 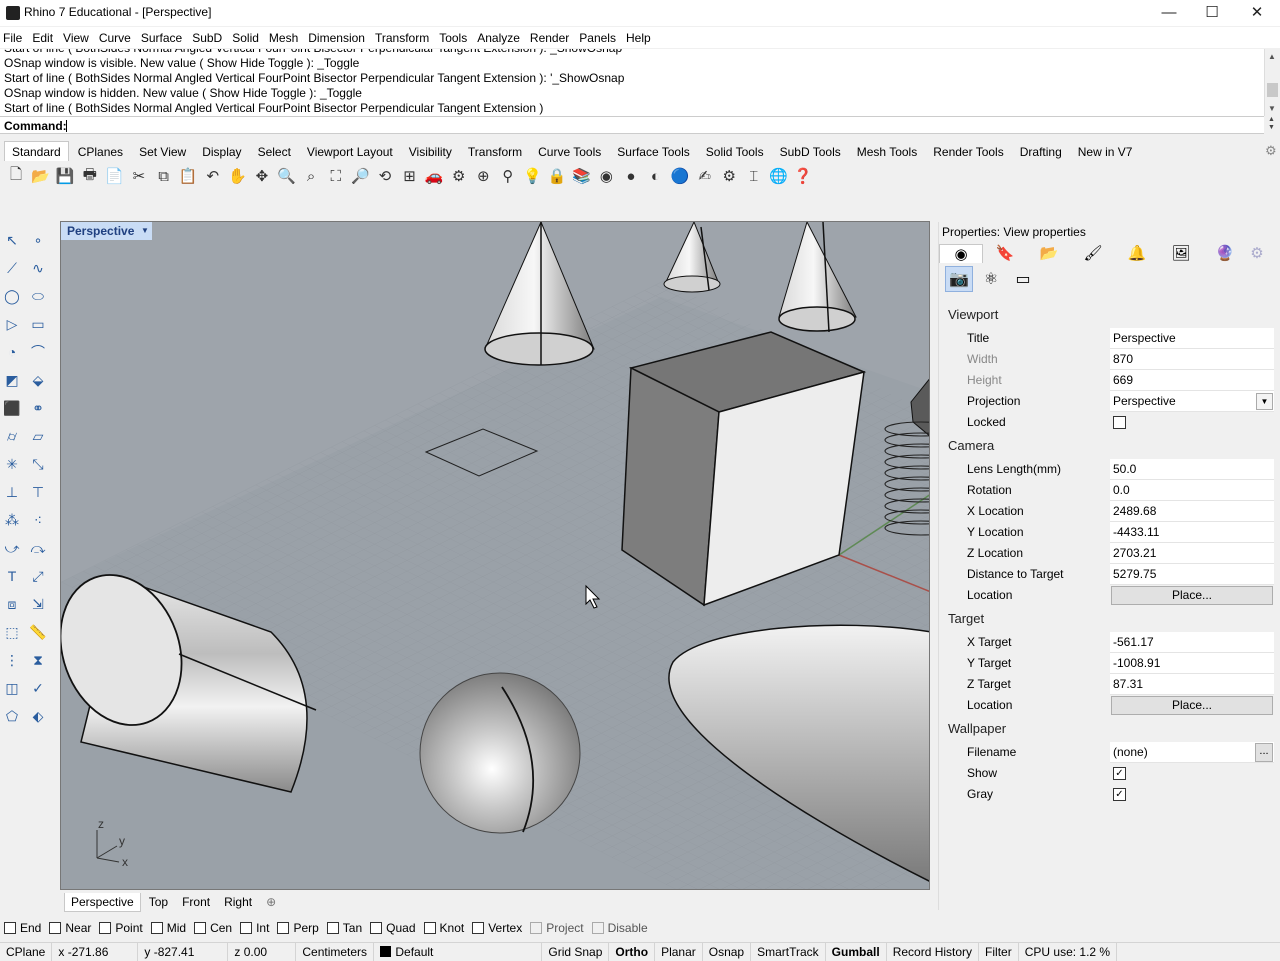 What do you see at coordinates (632, 125) in the screenshot?
I see `command-line: Command:` at bounding box center [632, 125].